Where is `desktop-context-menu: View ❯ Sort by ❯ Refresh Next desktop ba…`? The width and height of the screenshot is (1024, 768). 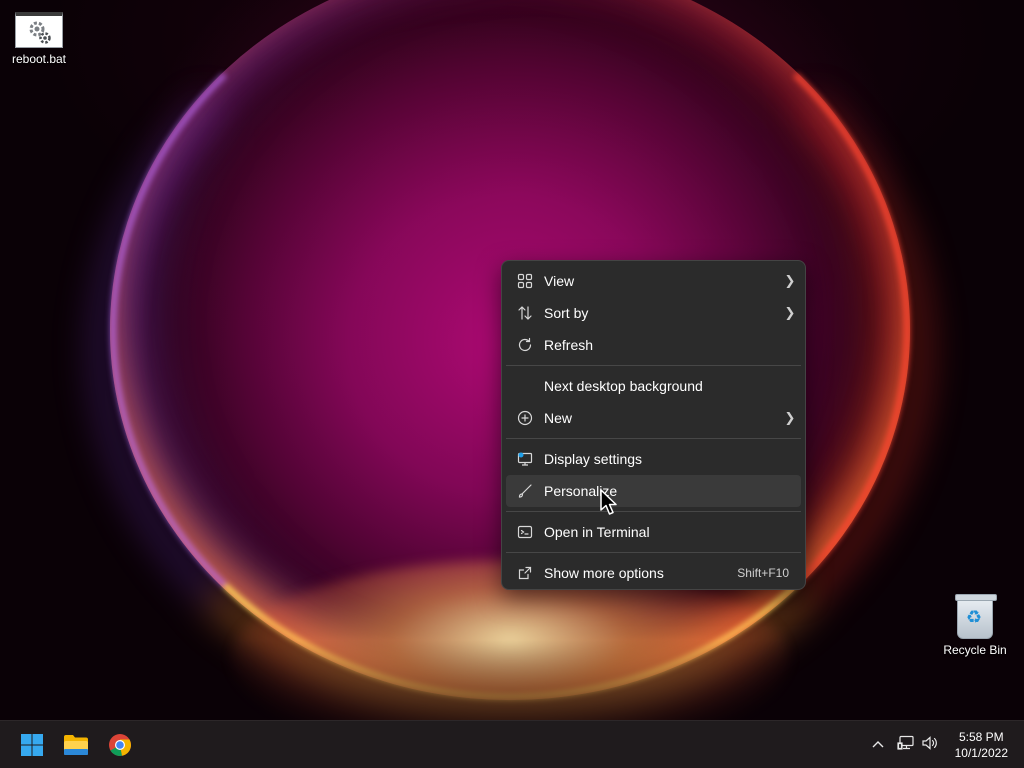
desktop-context-menu: View ❯ Sort by ❯ Refresh Next desktop ba… is located at coordinates (653, 425).